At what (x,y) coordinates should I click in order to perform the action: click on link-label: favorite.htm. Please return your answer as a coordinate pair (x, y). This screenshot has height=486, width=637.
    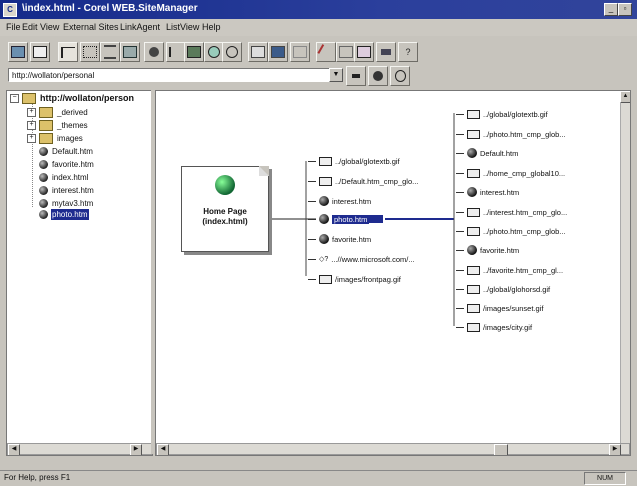
    Looking at the image, I should click on (352, 239).